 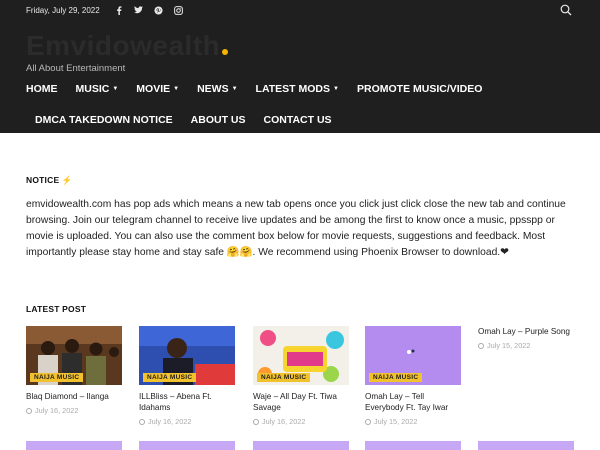 I want to click on nav-label: PROMOTE MUSIC/VIDEO, so click(x=419, y=88).